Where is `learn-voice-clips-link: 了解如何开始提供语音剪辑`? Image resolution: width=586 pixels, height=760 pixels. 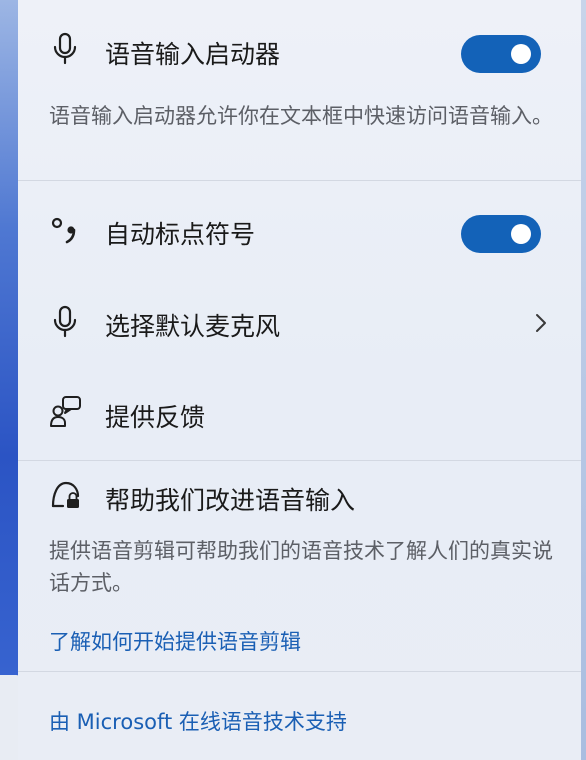
learn-voice-clips-link: 了解如何开始提供语音剪辑 is located at coordinates (175, 641).